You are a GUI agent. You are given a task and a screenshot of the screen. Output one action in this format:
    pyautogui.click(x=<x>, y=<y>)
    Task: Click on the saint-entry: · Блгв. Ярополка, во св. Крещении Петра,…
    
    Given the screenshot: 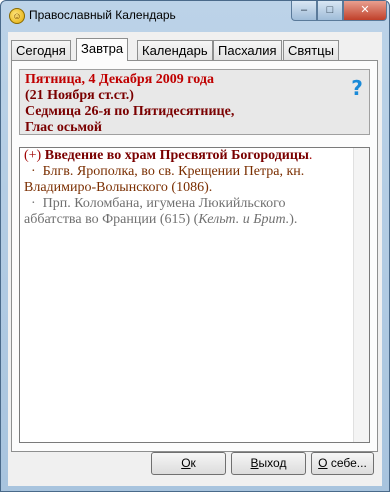 What is the action you would take?
    pyautogui.click(x=184, y=180)
    